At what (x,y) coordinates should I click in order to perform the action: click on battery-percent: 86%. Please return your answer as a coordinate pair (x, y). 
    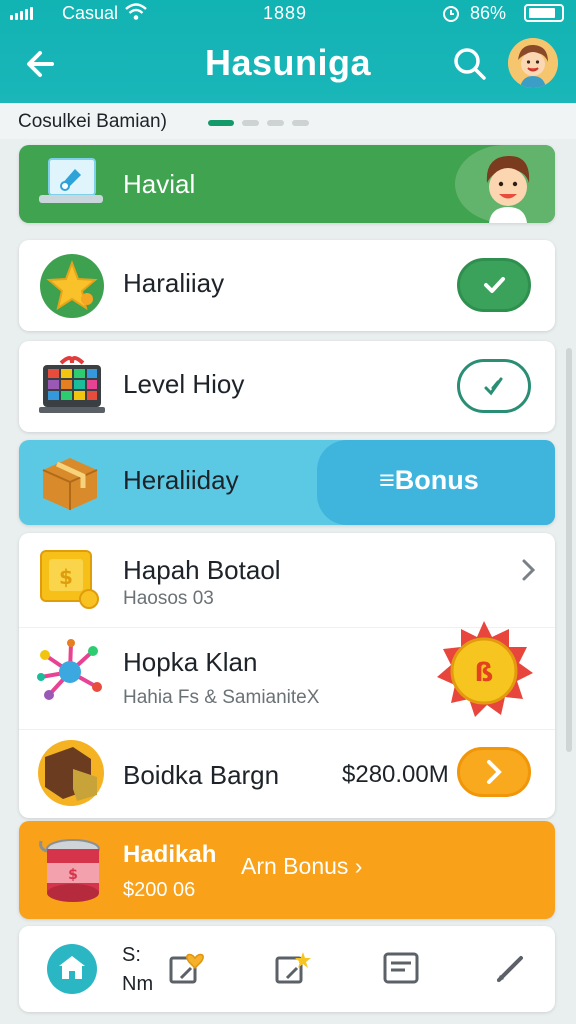
    Looking at the image, I should click on (488, 13).